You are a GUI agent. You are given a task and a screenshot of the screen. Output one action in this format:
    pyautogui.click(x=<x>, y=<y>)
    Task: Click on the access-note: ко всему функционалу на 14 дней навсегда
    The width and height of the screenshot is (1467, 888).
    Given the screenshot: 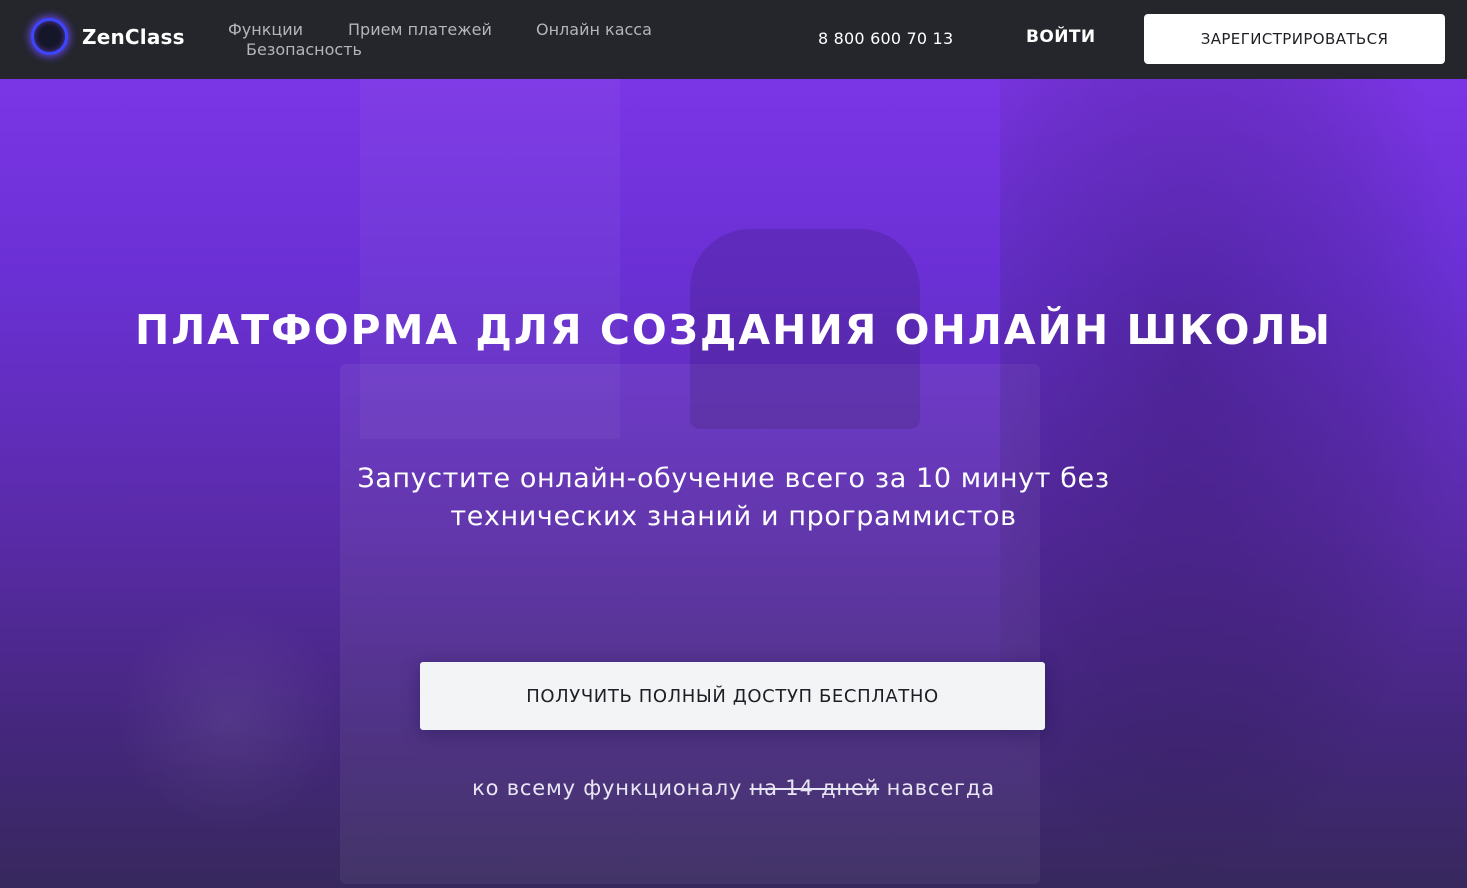 What is the action you would take?
    pyautogui.click(x=733, y=788)
    